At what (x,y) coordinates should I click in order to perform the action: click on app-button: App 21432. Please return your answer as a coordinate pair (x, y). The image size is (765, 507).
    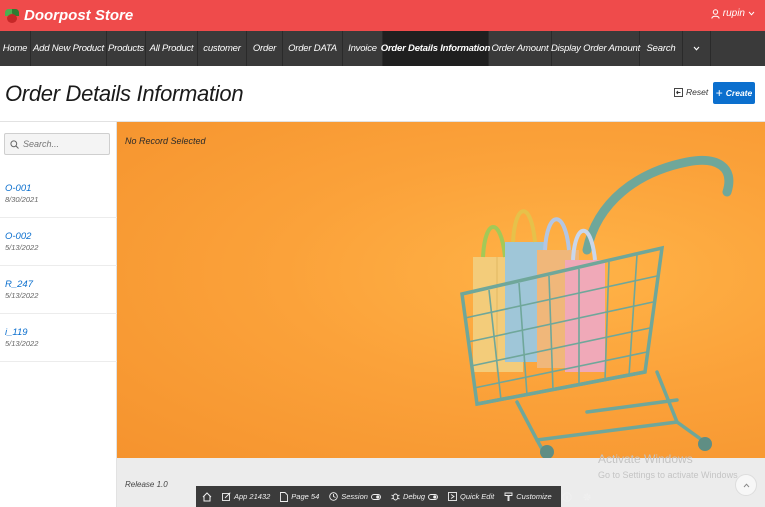
    Looking at the image, I should click on (246, 496).